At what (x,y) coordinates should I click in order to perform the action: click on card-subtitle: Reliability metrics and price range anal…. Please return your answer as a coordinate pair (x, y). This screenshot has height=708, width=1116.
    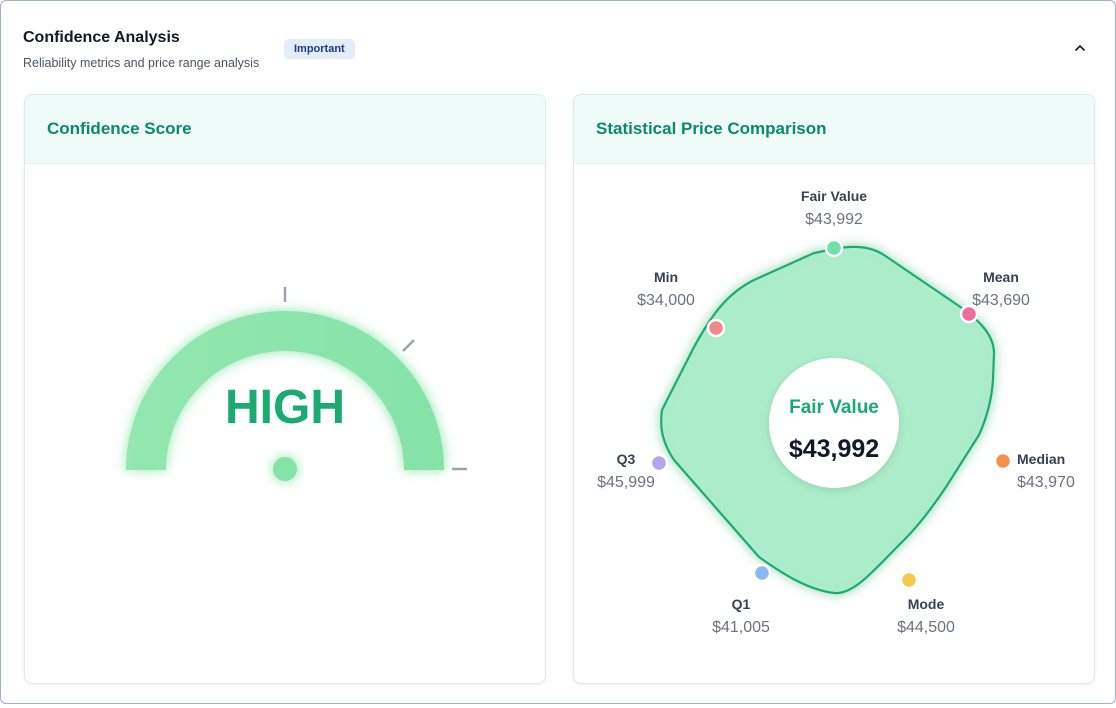
    Looking at the image, I should click on (141, 63).